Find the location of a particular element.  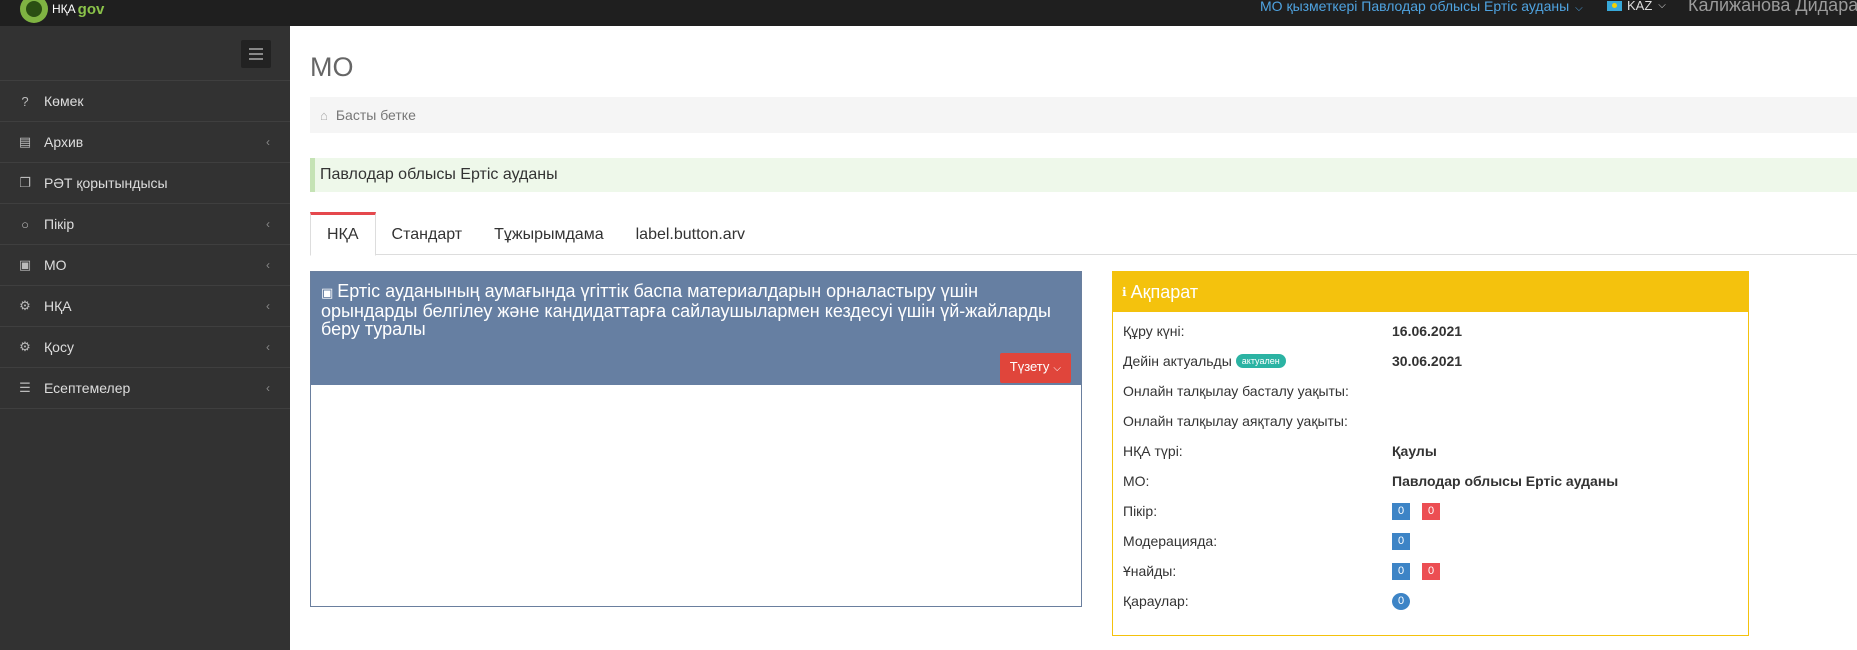

dislikes-count: 0 is located at coordinates (1431, 571).